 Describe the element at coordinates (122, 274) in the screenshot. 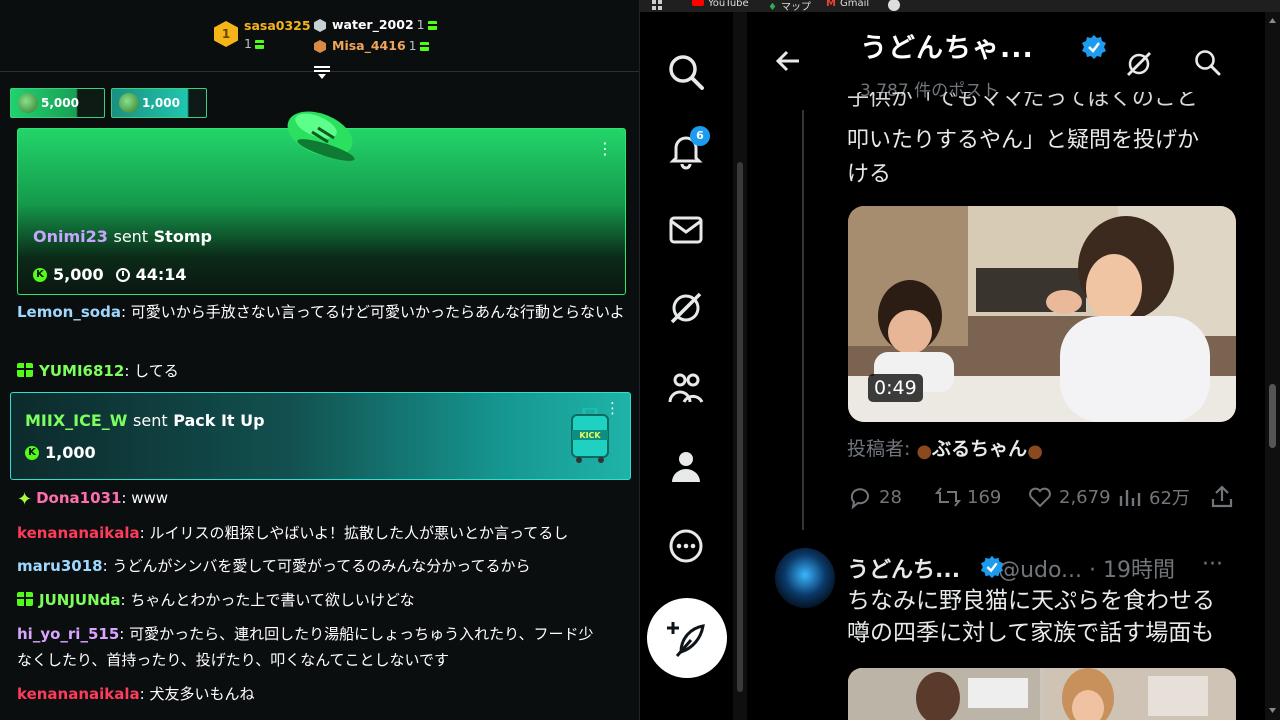

I see `clock-icon` at that location.